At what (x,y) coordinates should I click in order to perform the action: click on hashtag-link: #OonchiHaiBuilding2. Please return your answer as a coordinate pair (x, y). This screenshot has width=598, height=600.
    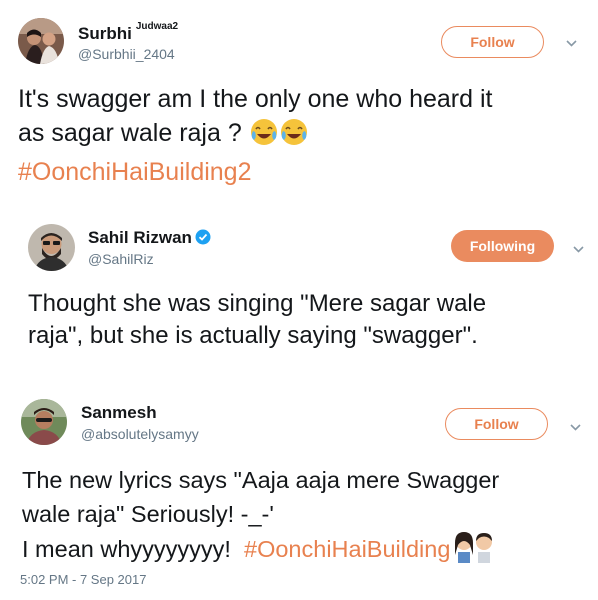
    Looking at the image, I should click on (255, 172).